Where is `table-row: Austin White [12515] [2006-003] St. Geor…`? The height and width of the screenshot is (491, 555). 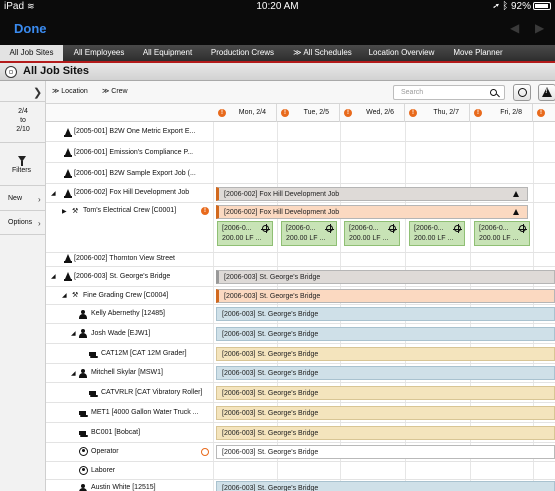
table-row: Austin White [12515] [2006-003] St. Geor… is located at coordinates (300, 485).